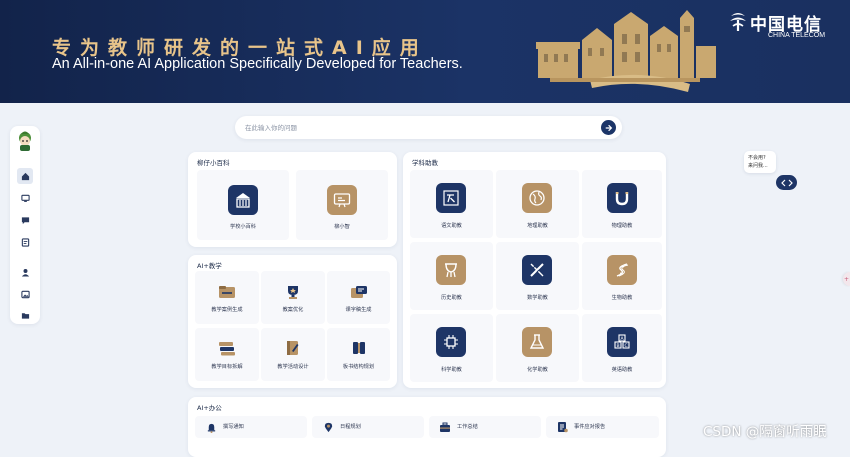 This screenshot has width=850, height=457. Describe the element at coordinates (251, 427) in the screenshot. I see `office-item-notice: 撰写通知` at that location.